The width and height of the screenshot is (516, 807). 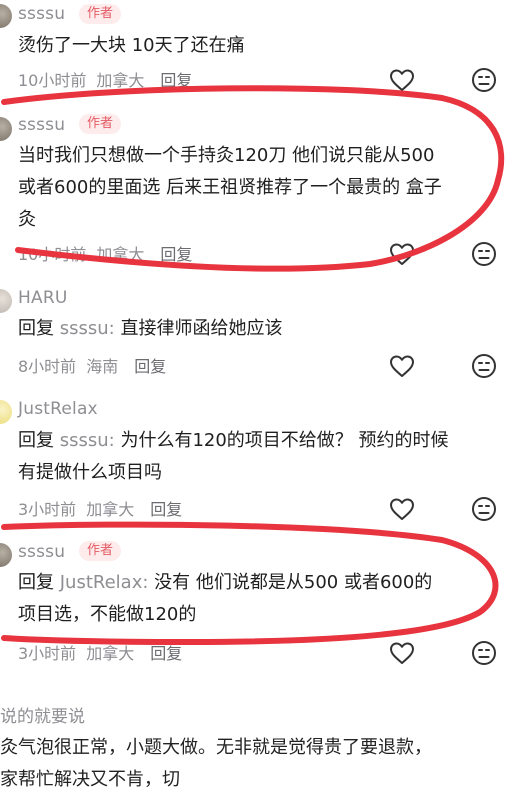 I want to click on username: HARU, so click(x=42, y=298).